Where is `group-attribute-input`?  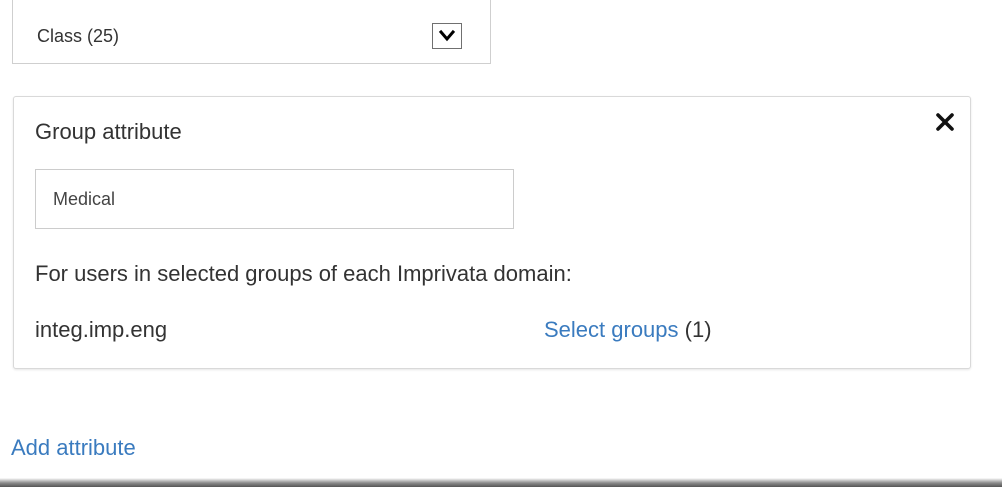 group-attribute-input is located at coordinates (274, 199).